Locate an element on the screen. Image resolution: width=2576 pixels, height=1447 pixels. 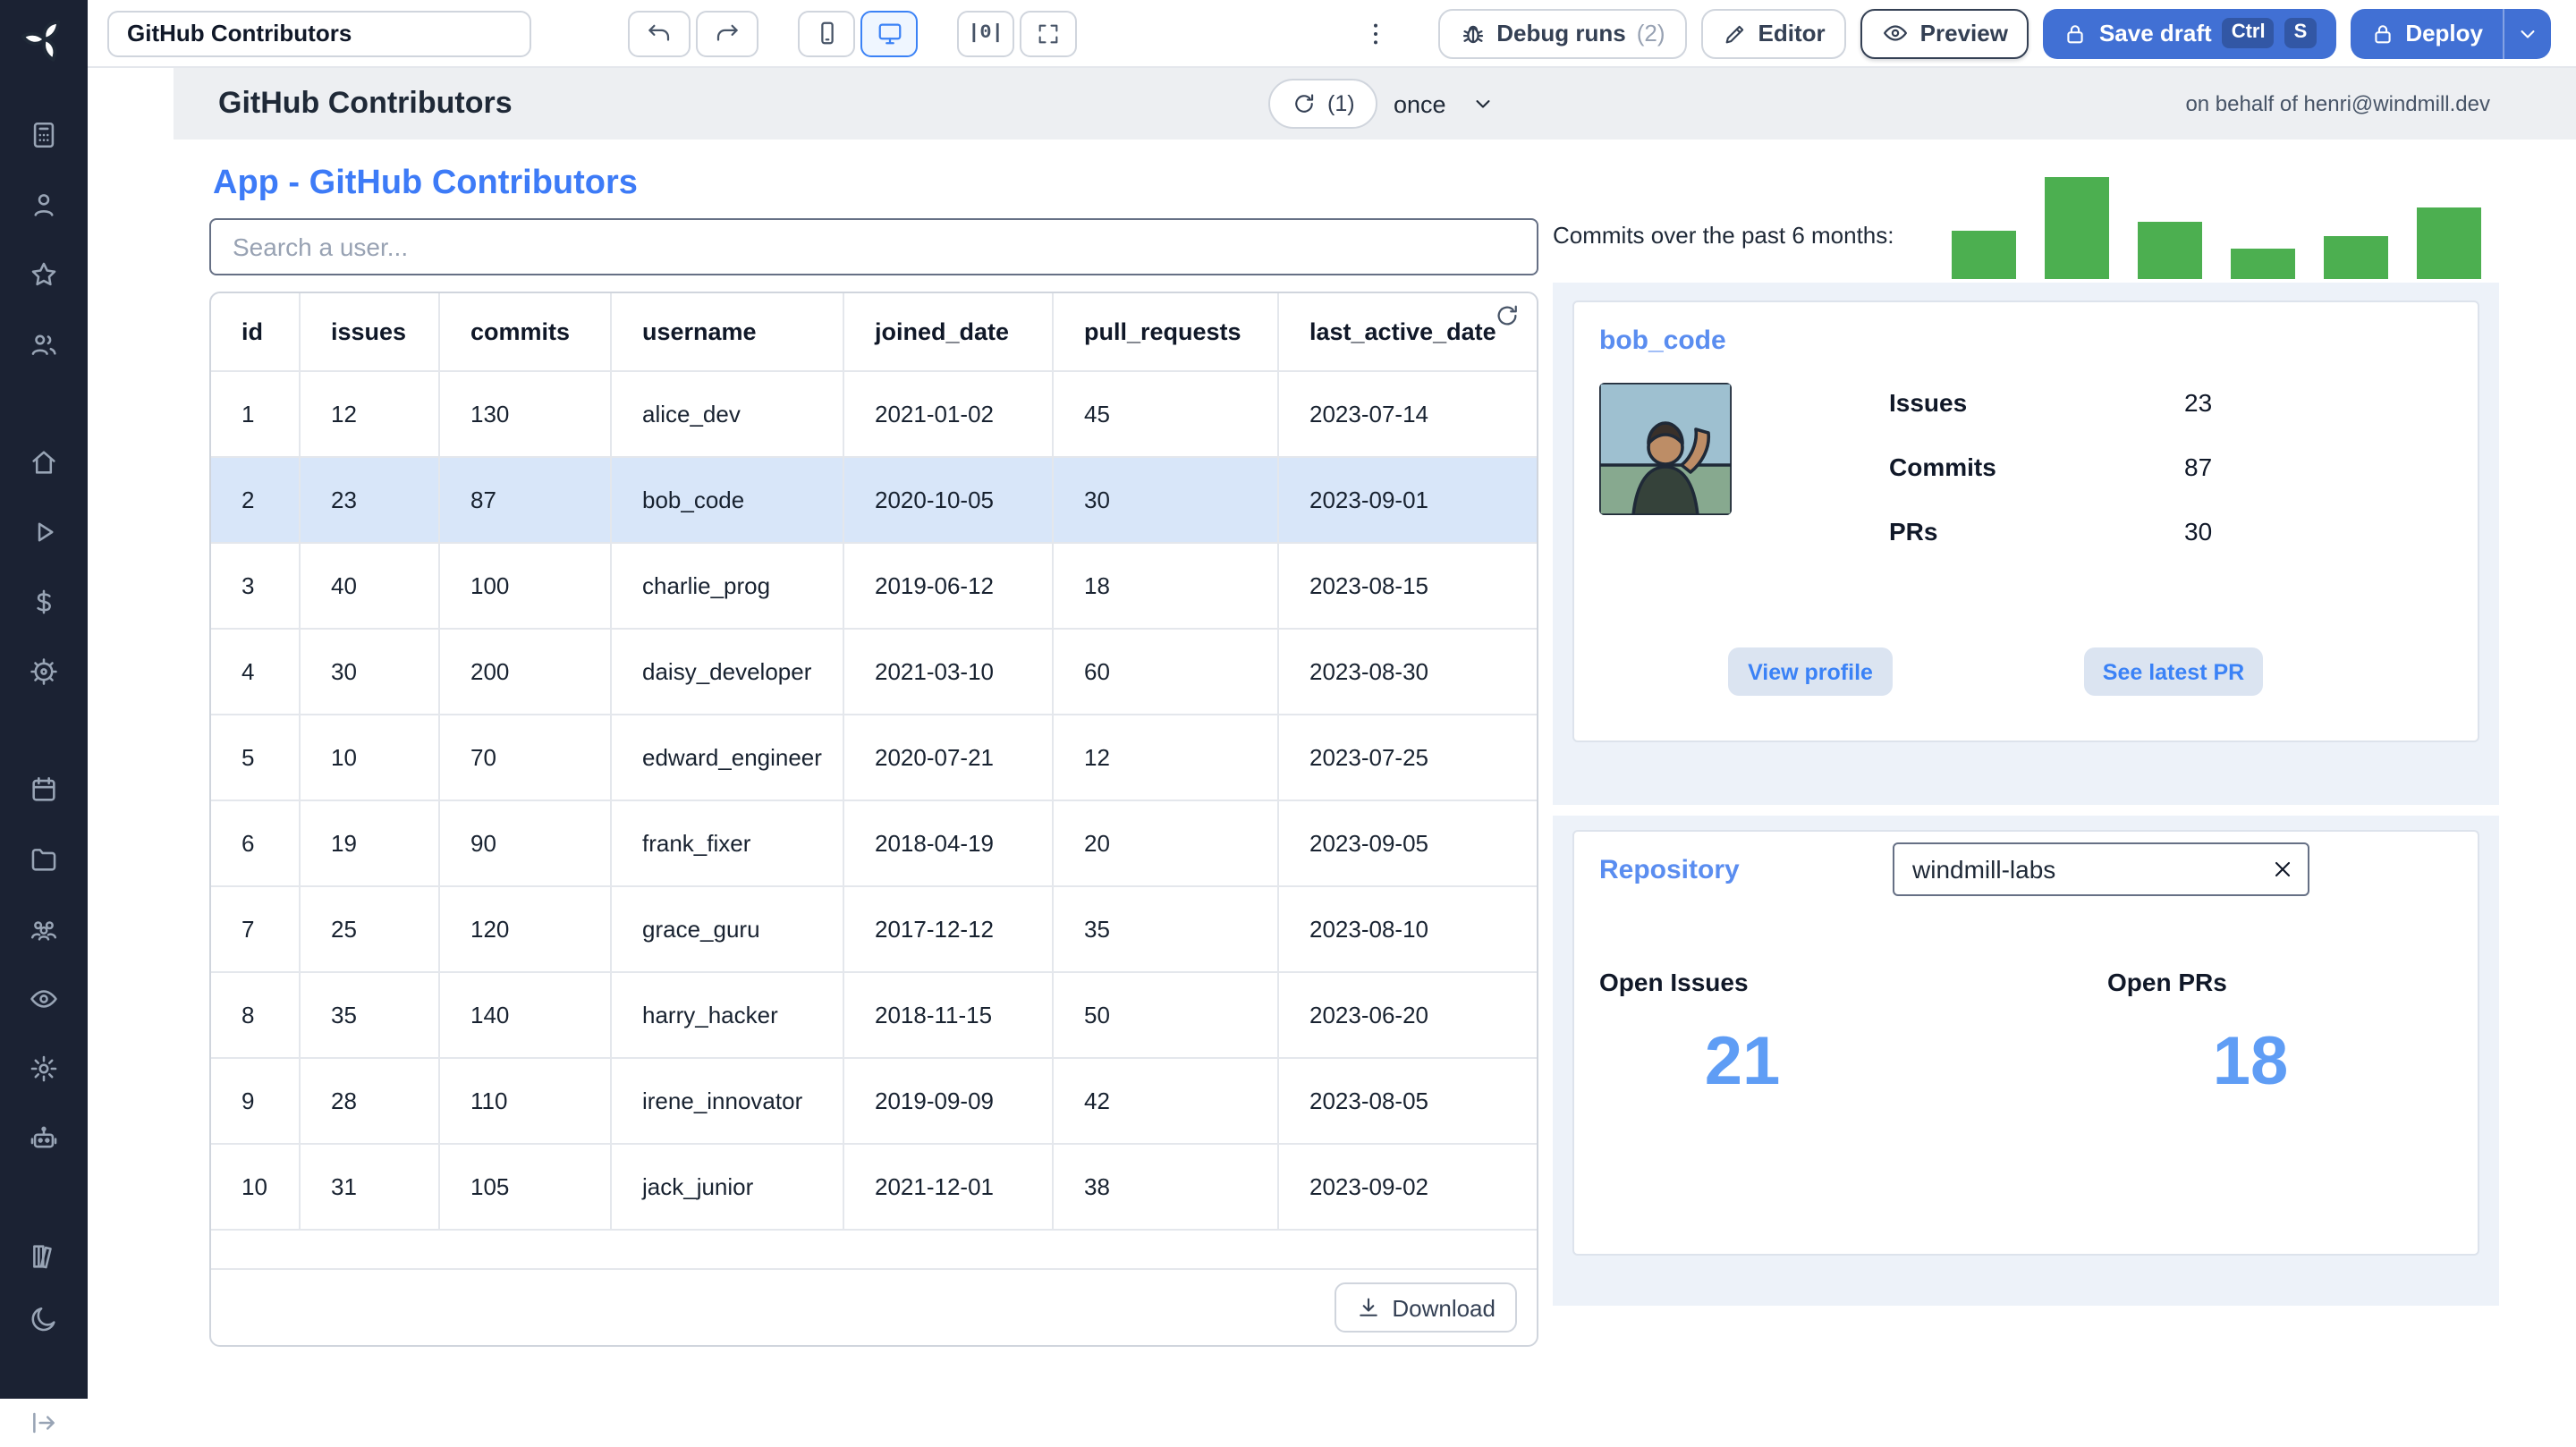
table-cell: 50 is located at coordinates (1164, 1015).